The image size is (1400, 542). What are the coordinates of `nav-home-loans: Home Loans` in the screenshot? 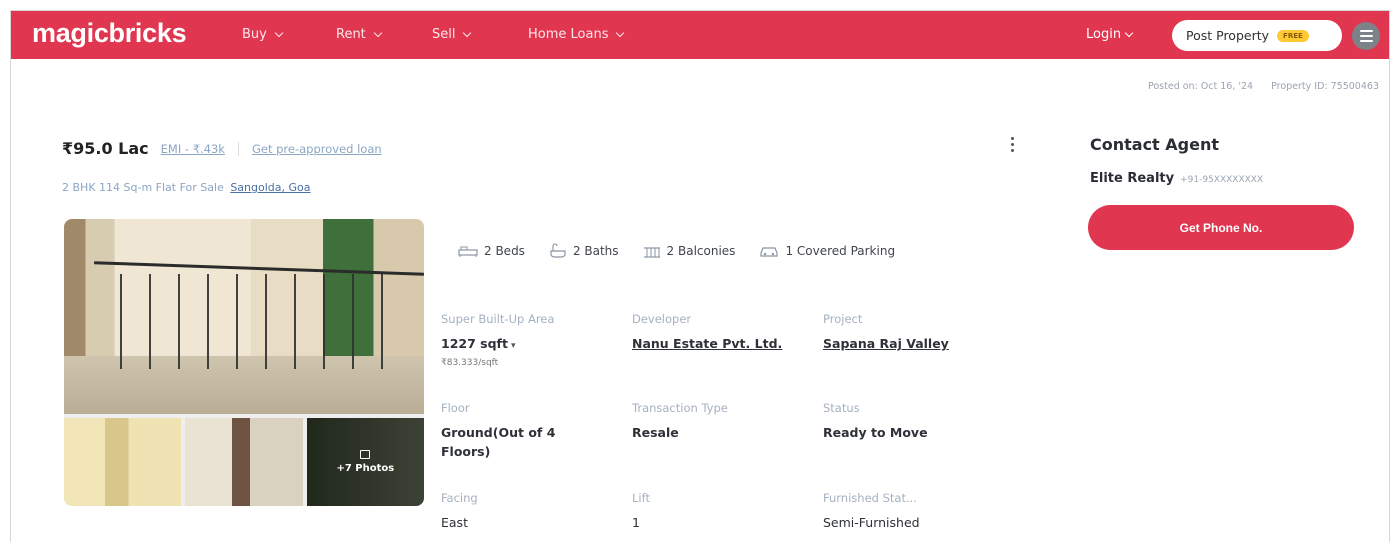 It's located at (576, 34).